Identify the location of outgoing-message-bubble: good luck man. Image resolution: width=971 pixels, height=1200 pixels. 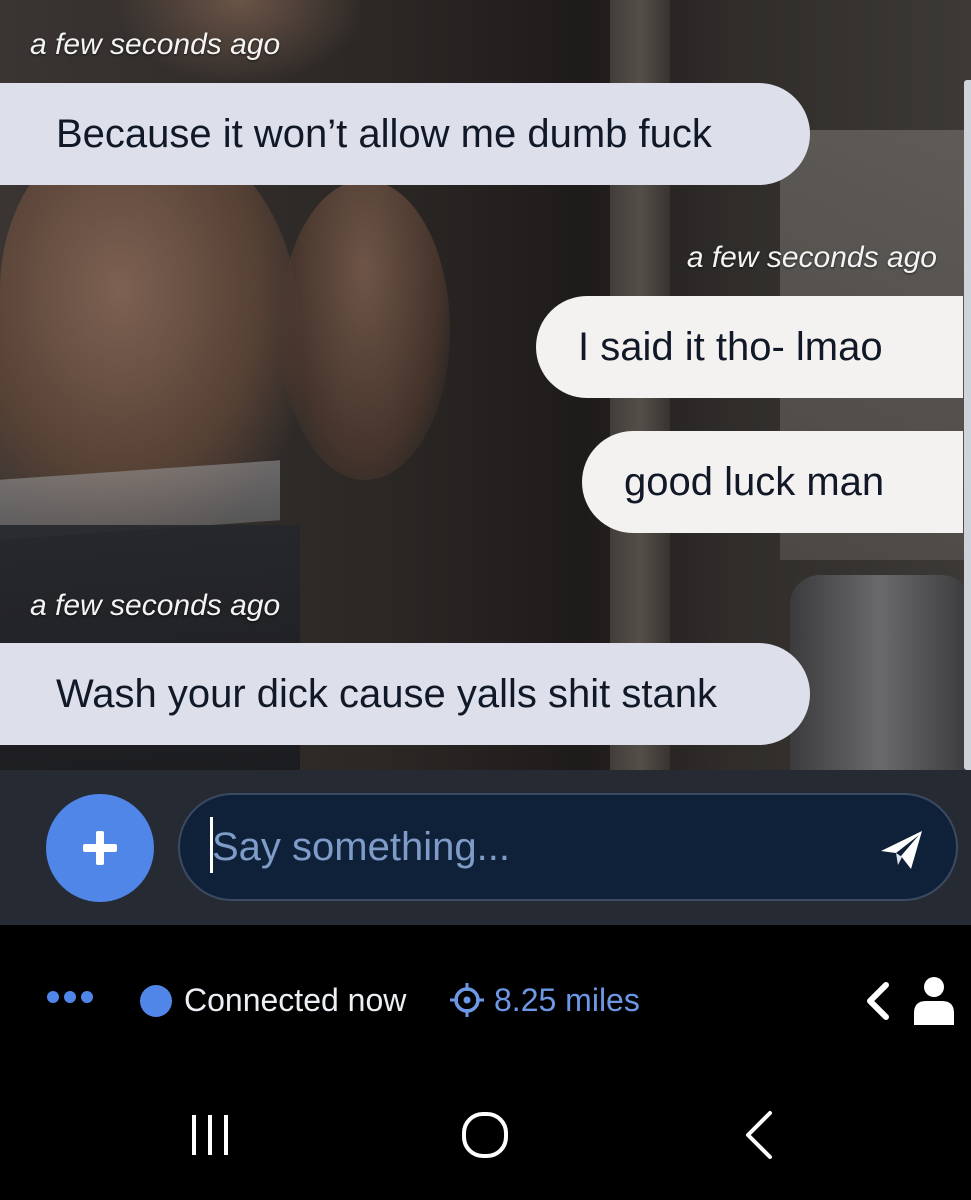
(772, 482).